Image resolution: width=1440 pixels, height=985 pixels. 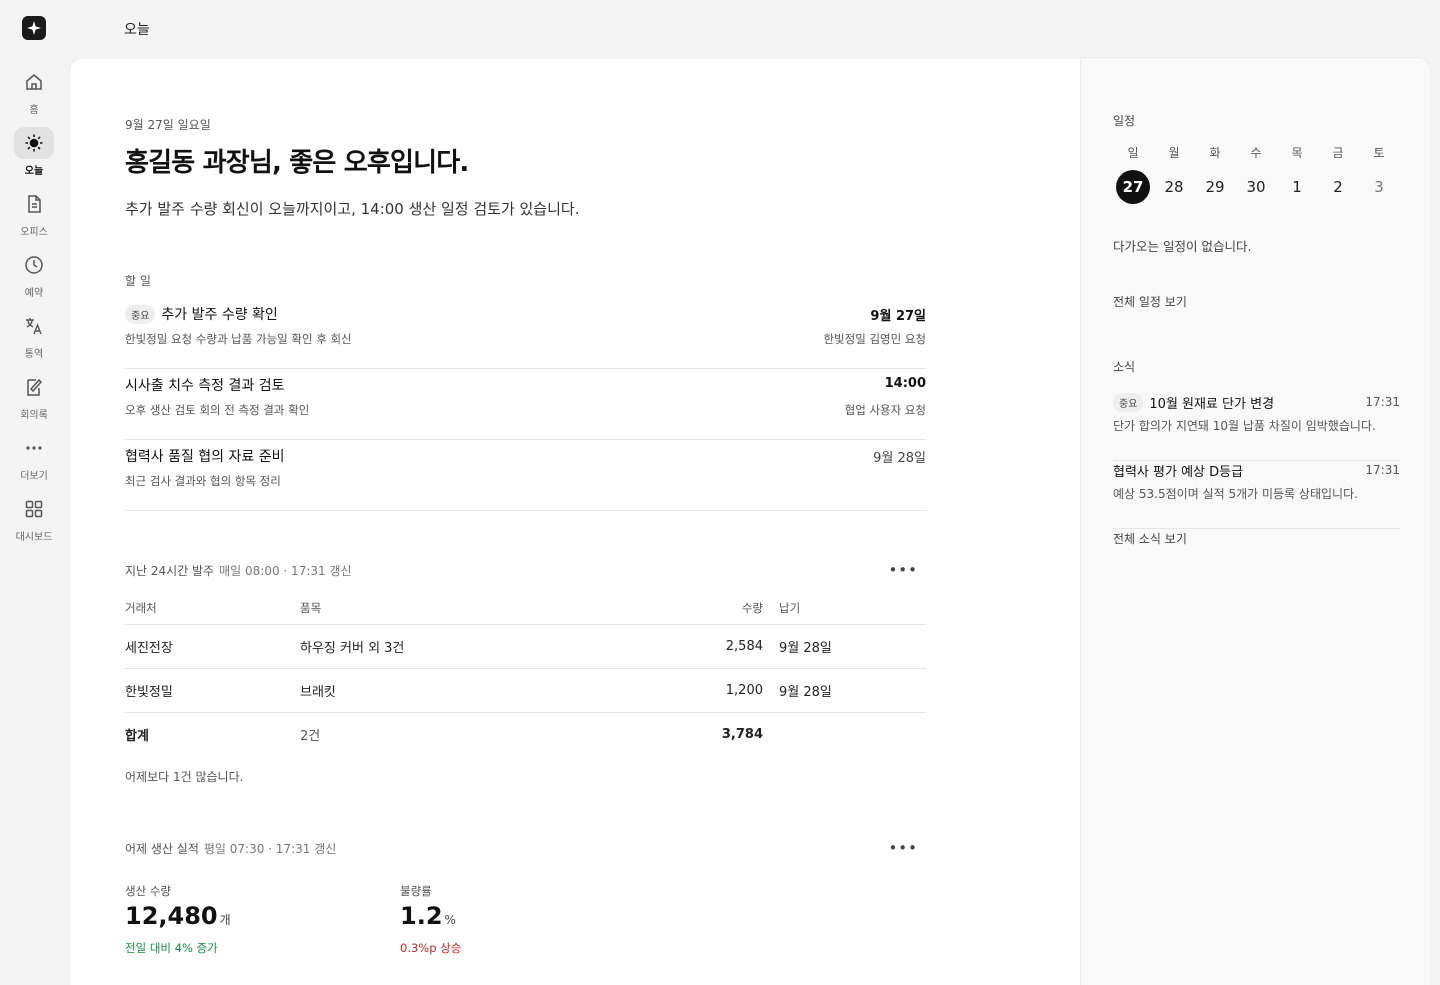 What do you see at coordinates (225, 920) in the screenshot?
I see `production-qty-unit: 개` at bounding box center [225, 920].